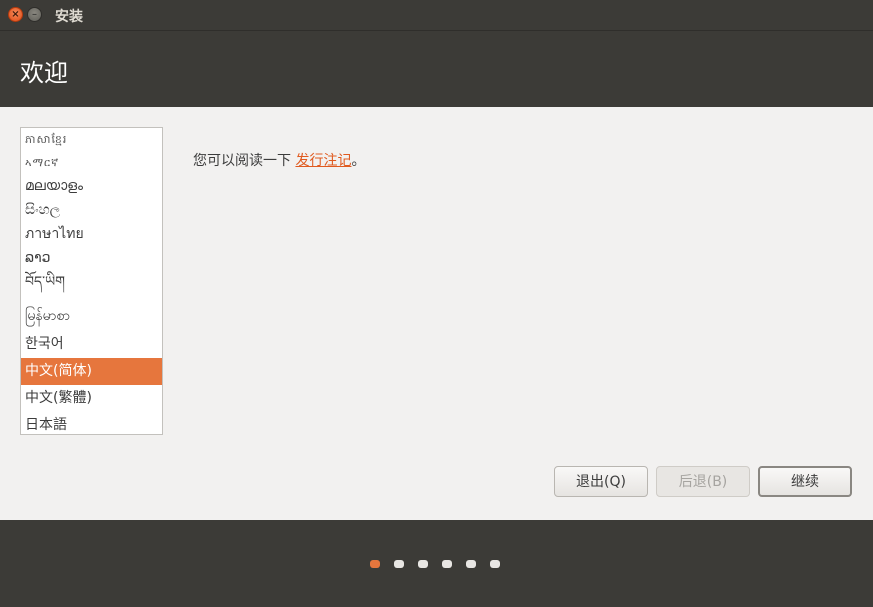 The image size is (873, 607). Describe the element at coordinates (91, 398) in the screenshot. I see `language-item: 中文(繁體)` at that location.